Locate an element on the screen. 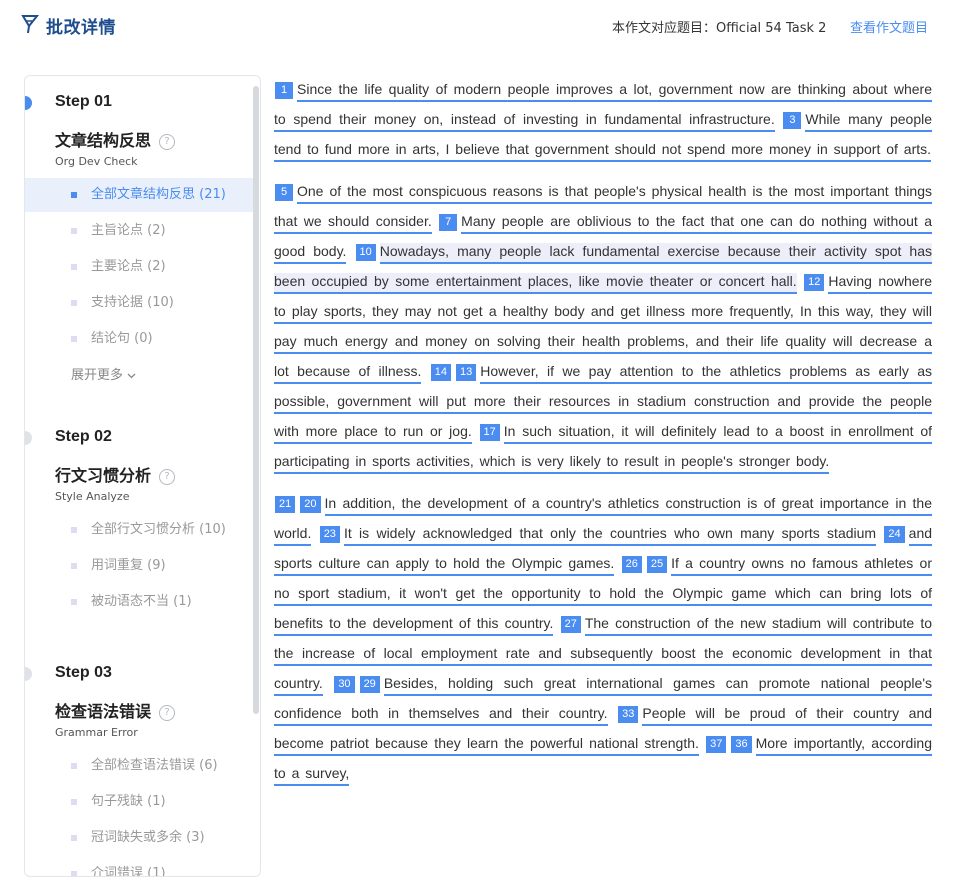  sentence-number-badge: 12 is located at coordinates (814, 282).